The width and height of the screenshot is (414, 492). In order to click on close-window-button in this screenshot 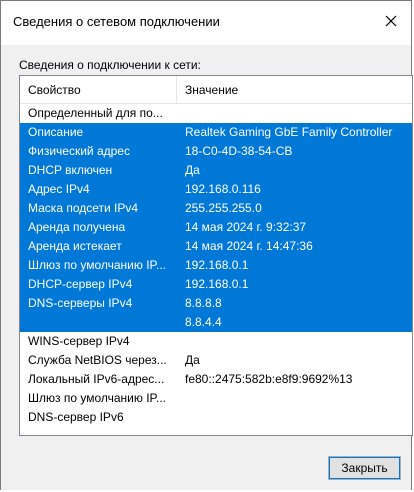, I will do `click(391, 21)`.